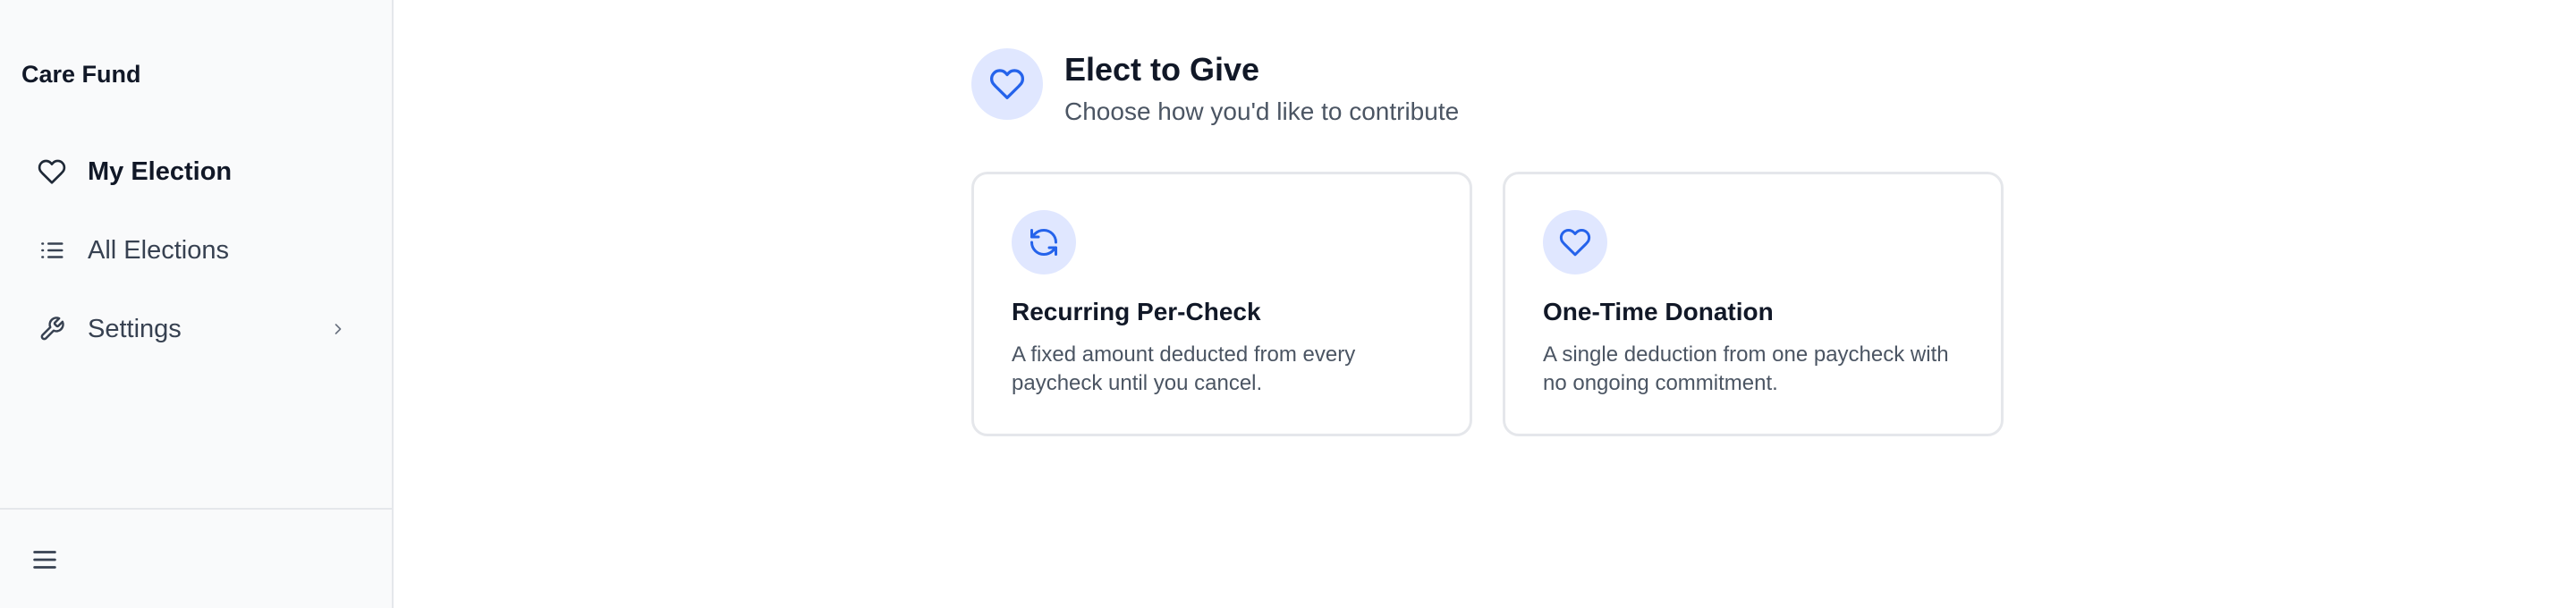 This screenshot has height=608, width=2576. Describe the element at coordinates (81, 74) in the screenshot. I see `brand-name: Care Fund` at that location.